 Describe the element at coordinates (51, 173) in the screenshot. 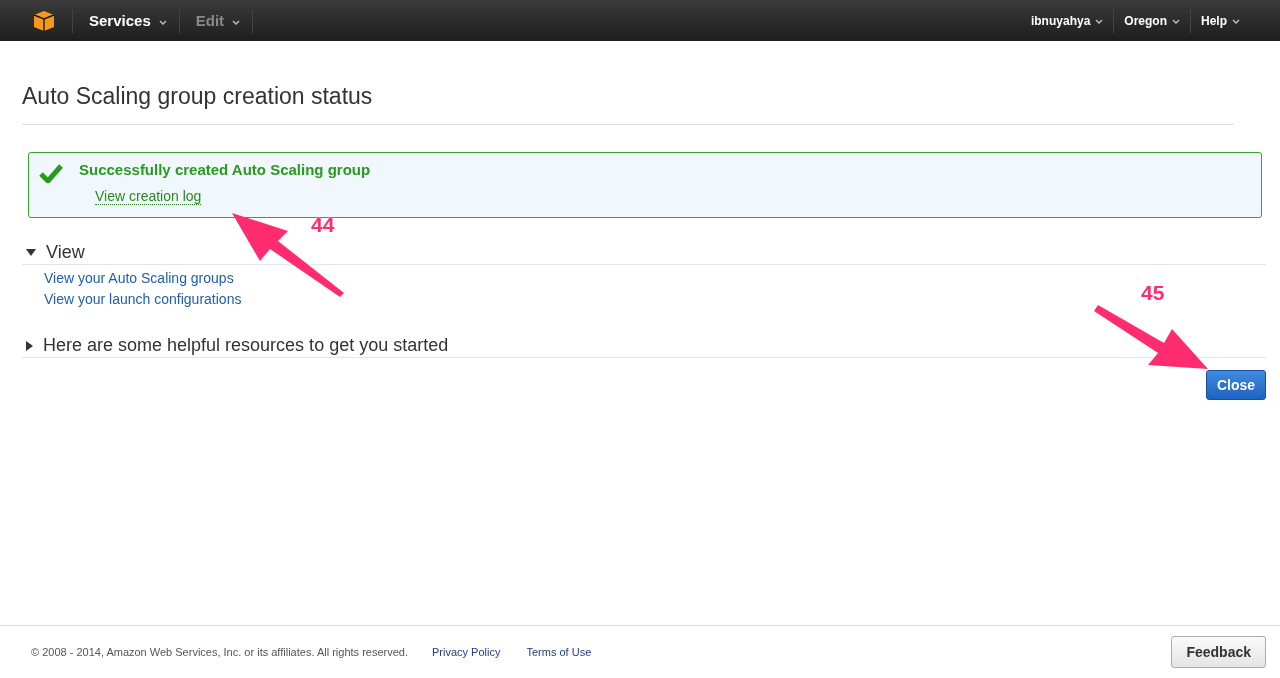

I see `checkmark-icon` at that location.